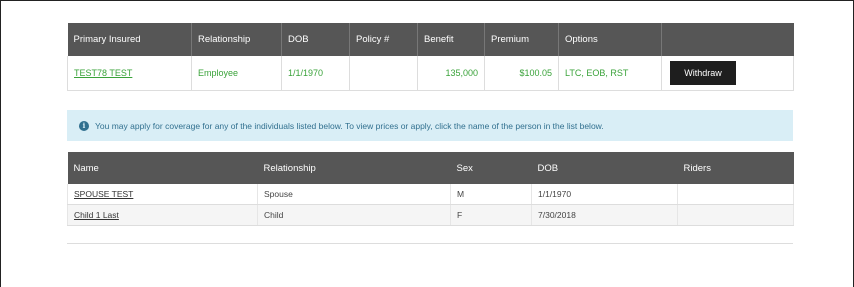 Image resolution: width=854 pixels, height=287 pixels. I want to click on cell-primary-name: TEST78 TEST, so click(129, 73).